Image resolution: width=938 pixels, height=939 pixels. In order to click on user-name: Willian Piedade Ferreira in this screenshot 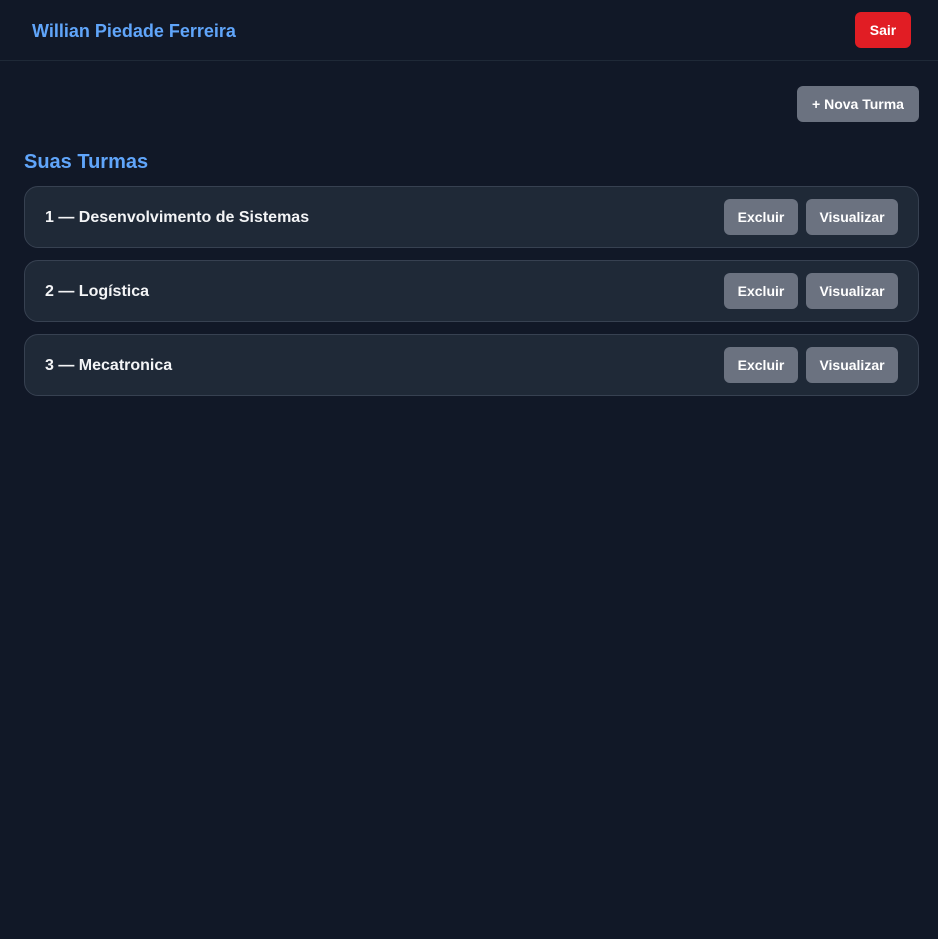, I will do `click(134, 31)`.